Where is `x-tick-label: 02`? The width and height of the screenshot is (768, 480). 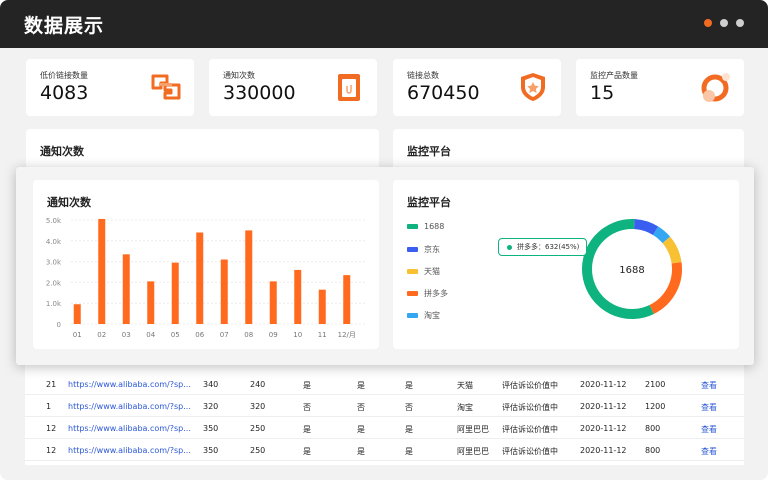 x-tick-label: 02 is located at coordinates (101, 335).